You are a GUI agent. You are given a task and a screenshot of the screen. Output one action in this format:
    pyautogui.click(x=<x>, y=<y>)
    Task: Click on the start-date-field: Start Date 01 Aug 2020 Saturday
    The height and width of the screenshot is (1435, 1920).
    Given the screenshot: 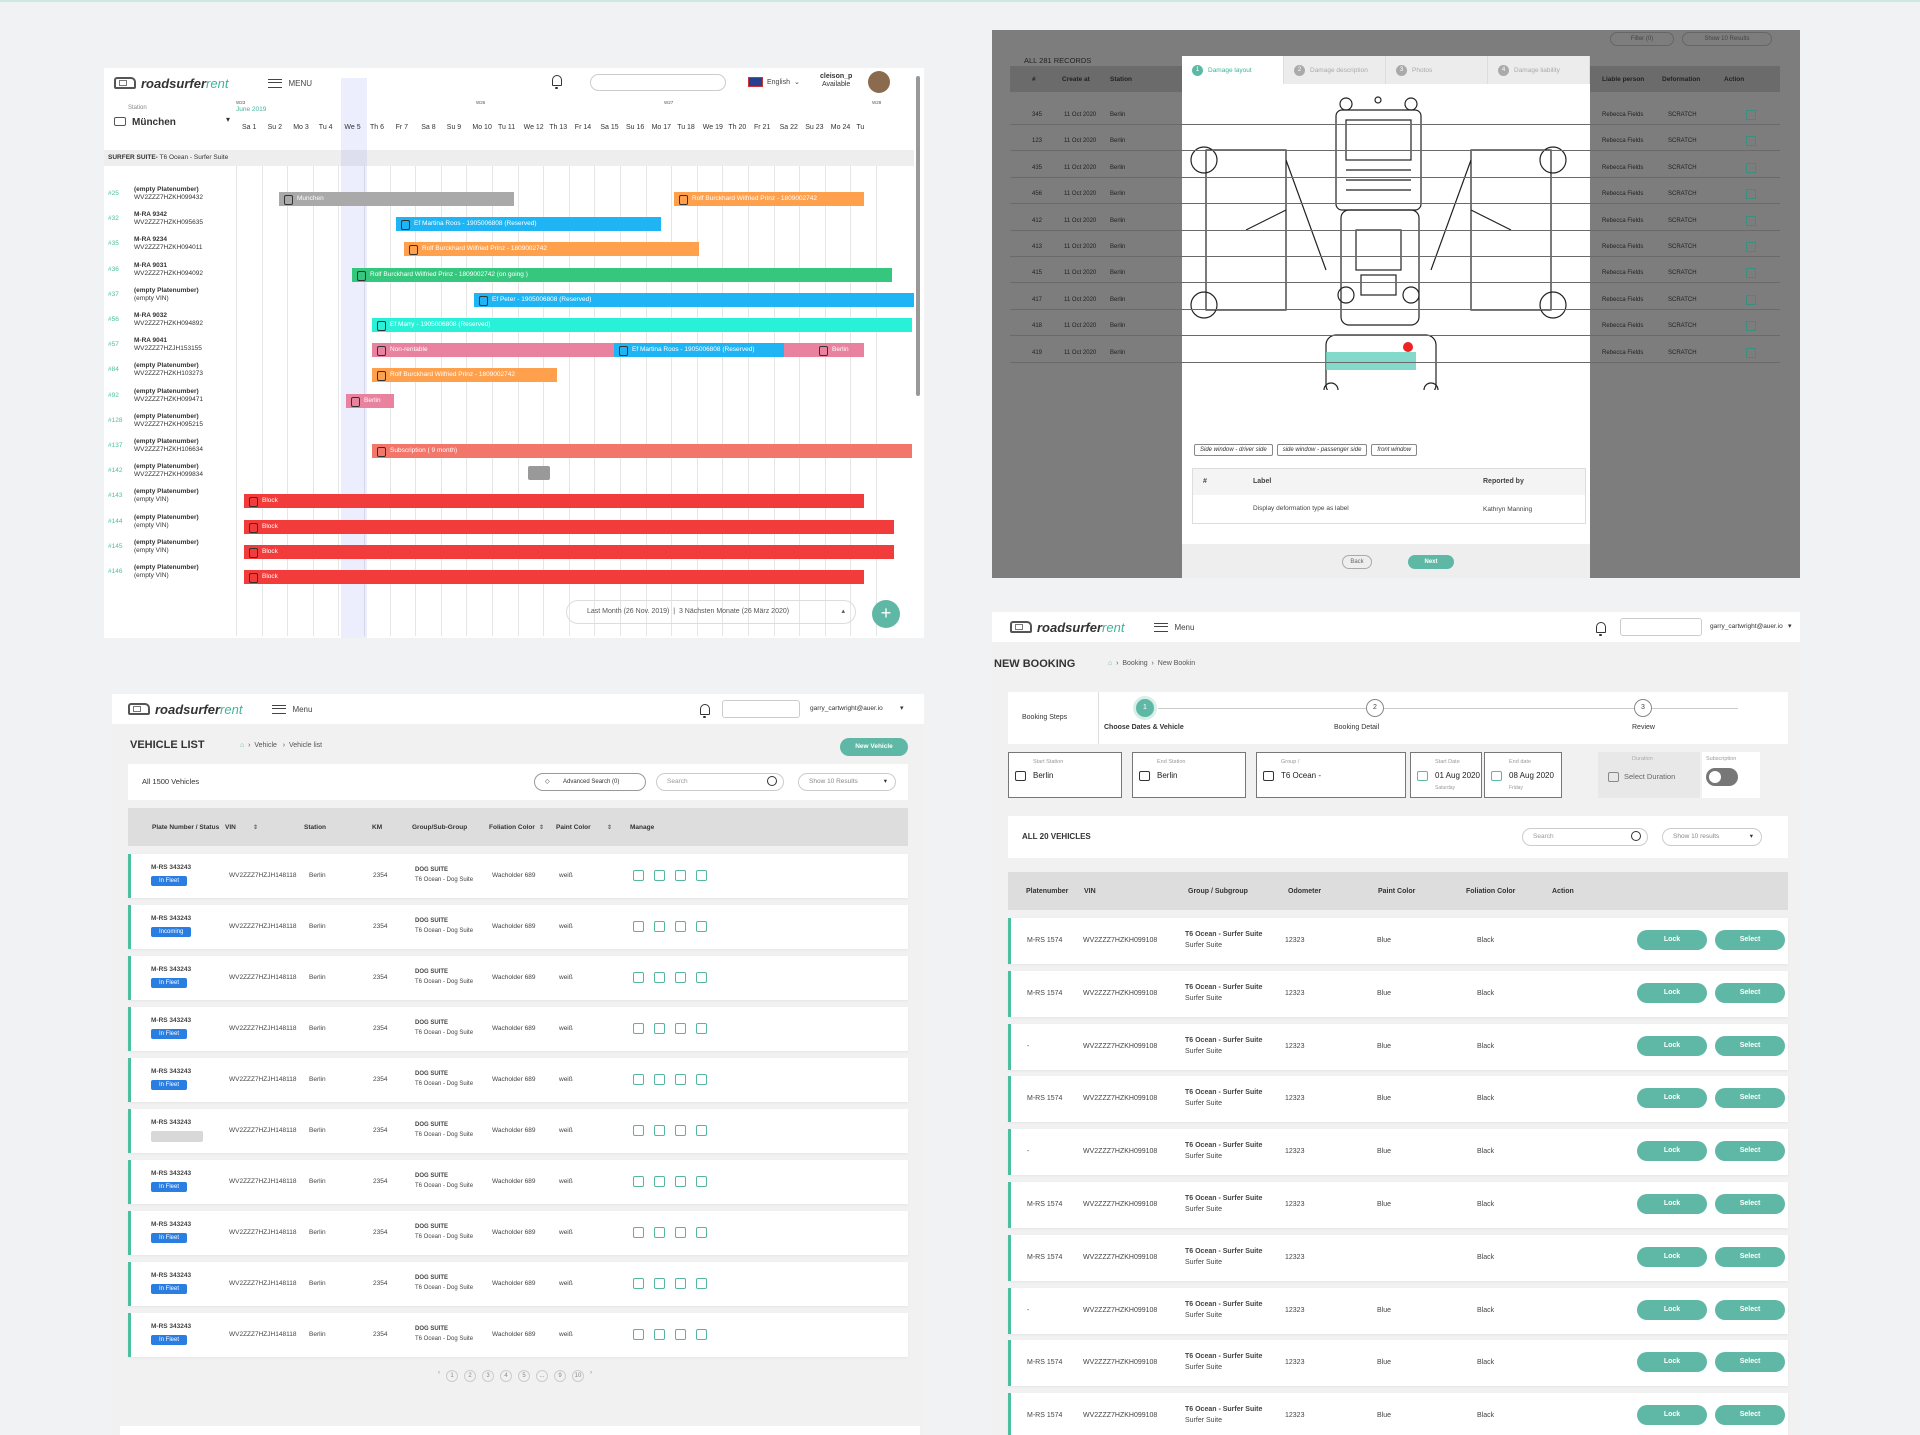 What is the action you would take?
    pyautogui.click(x=1446, y=775)
    